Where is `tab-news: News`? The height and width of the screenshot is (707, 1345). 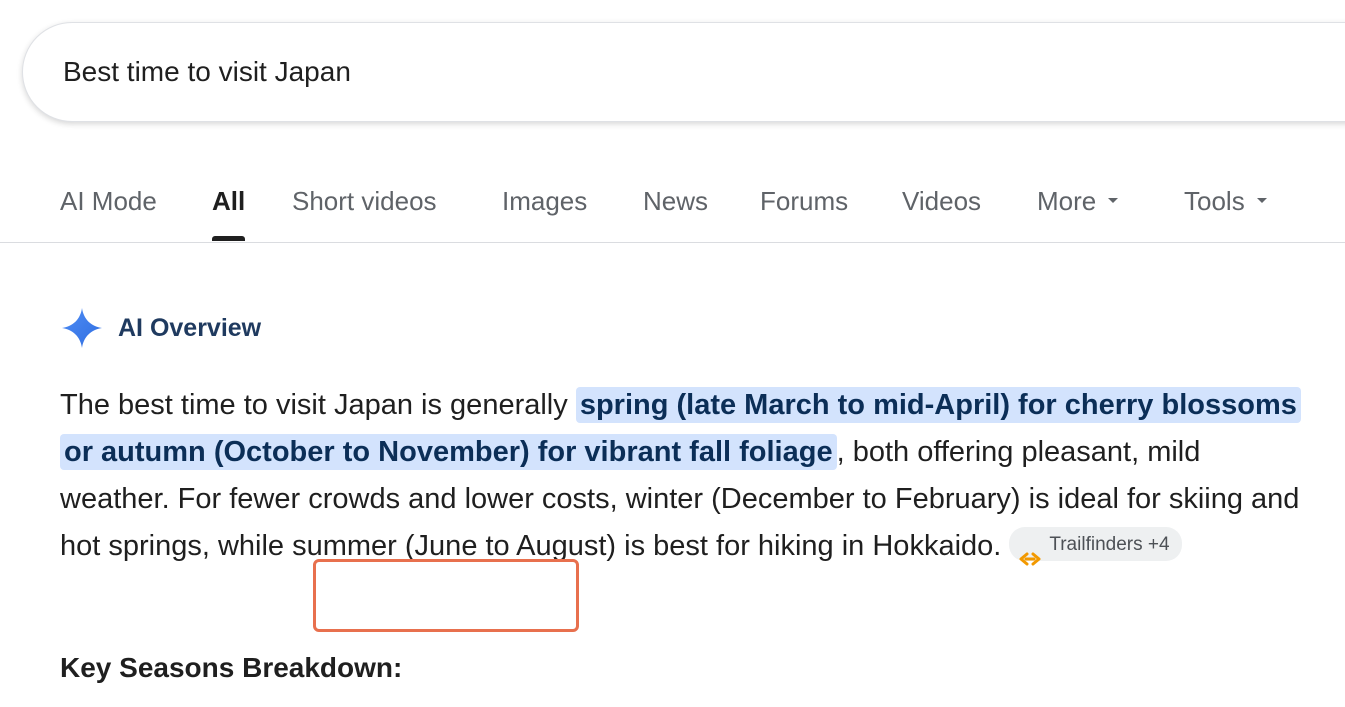
tab-news: News is located at coordinates (675, 201).